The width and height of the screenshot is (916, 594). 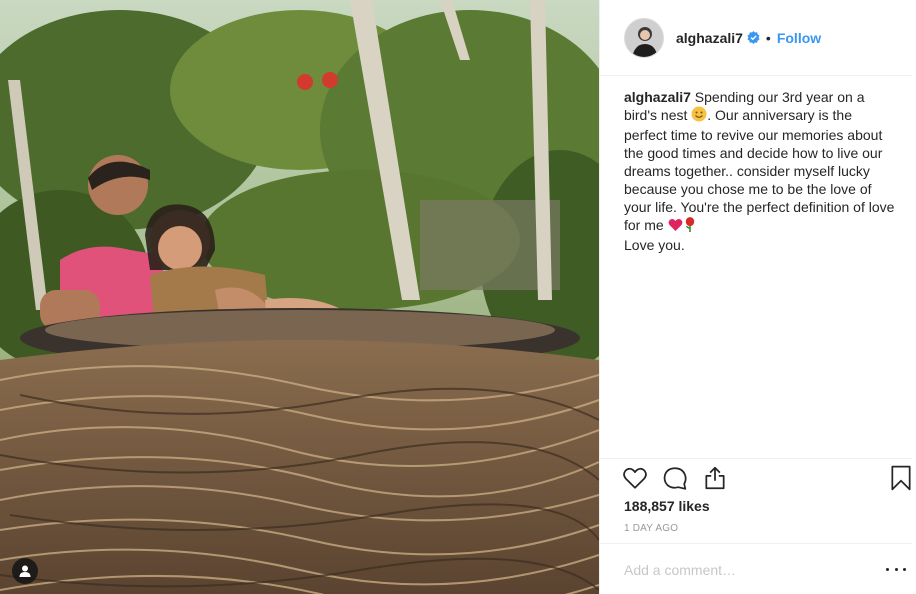 I want to click on red-heart-emoji-icon, so click(x=675, y=227).